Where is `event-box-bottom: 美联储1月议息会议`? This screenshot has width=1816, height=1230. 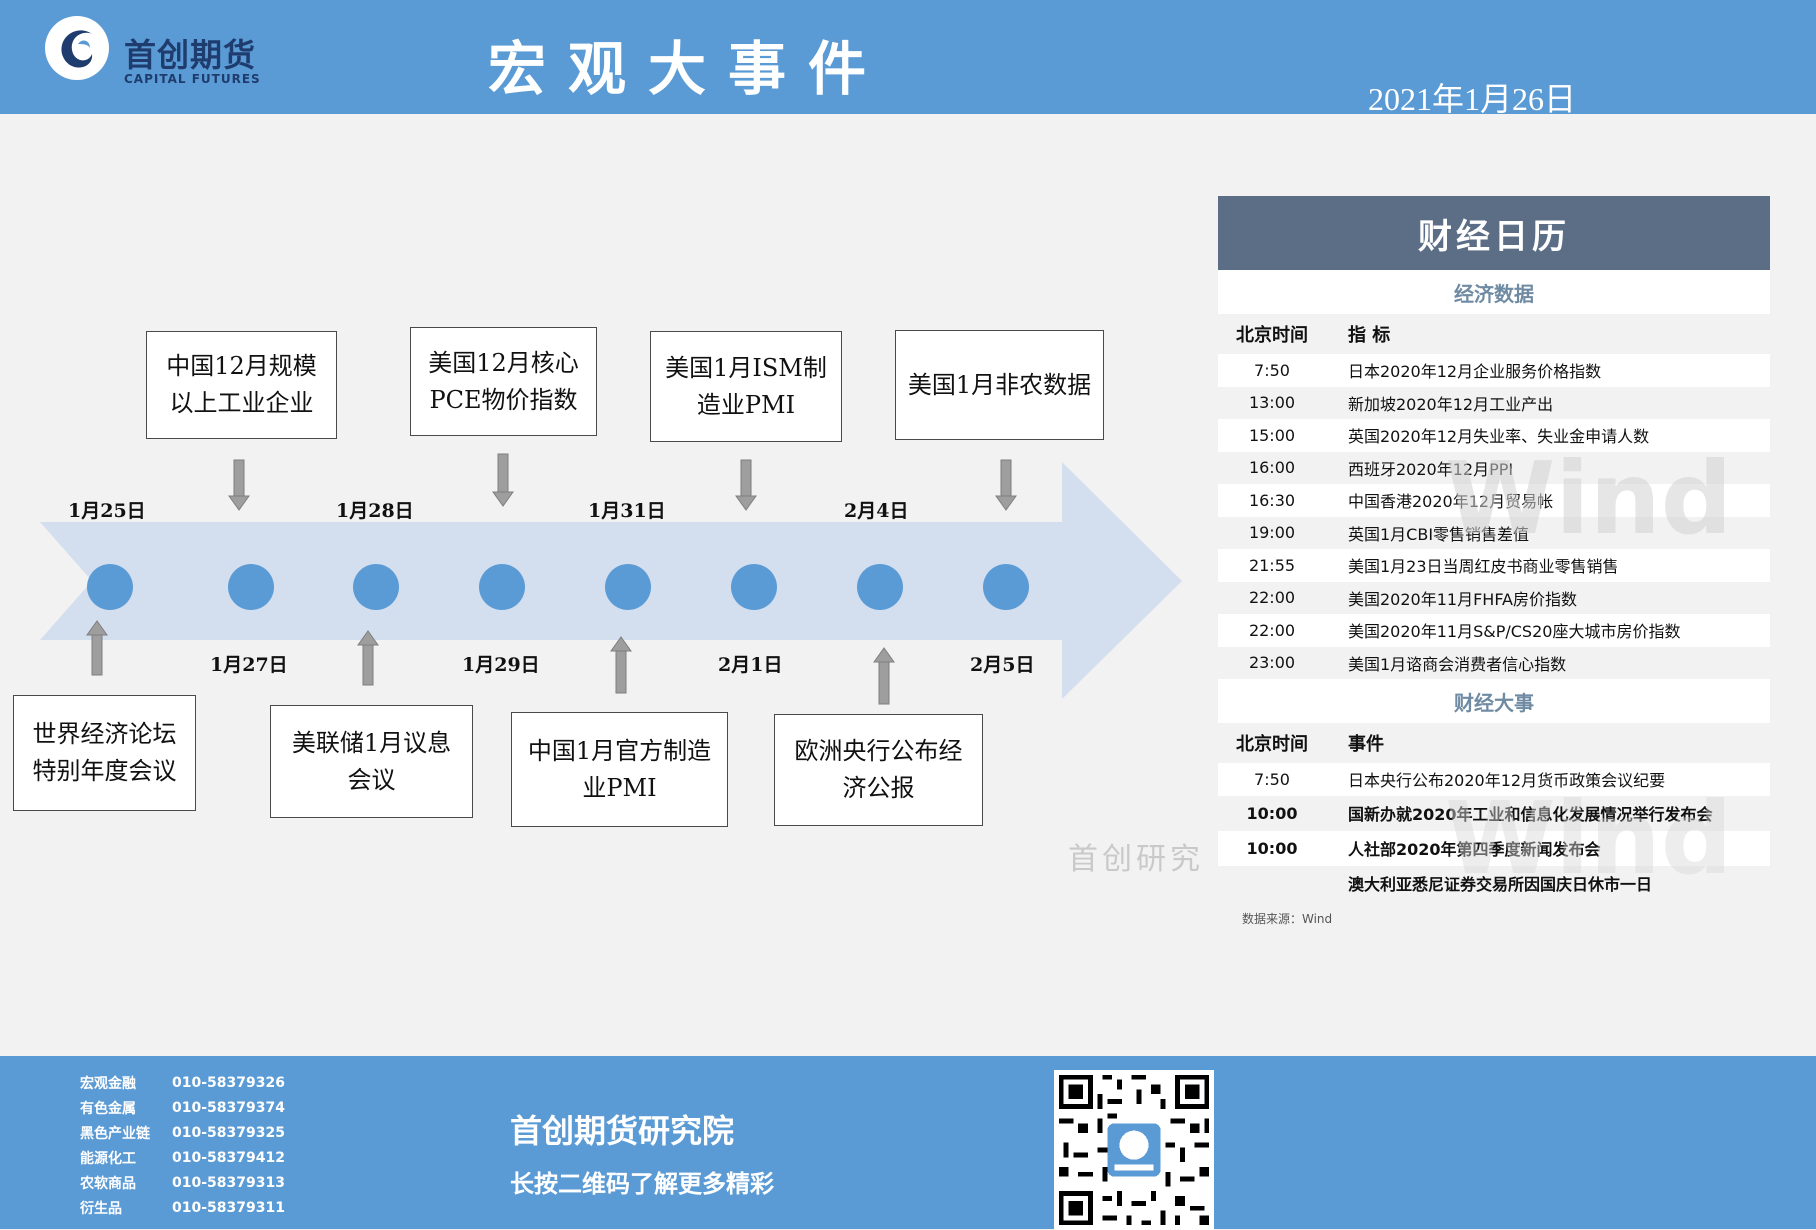 event-box-bottom: 美联储1月议息会议 is located at coordinates (371, 761).